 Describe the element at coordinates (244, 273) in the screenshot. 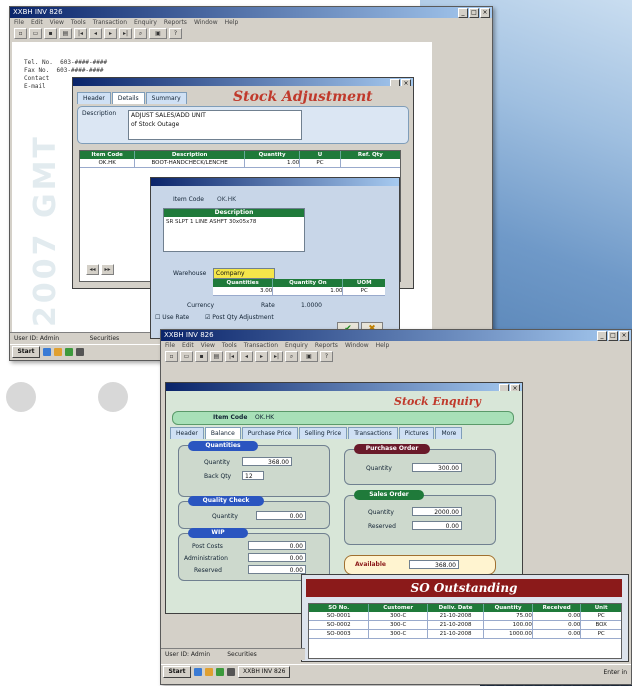

I see `warehouse-field: Company` at that location.